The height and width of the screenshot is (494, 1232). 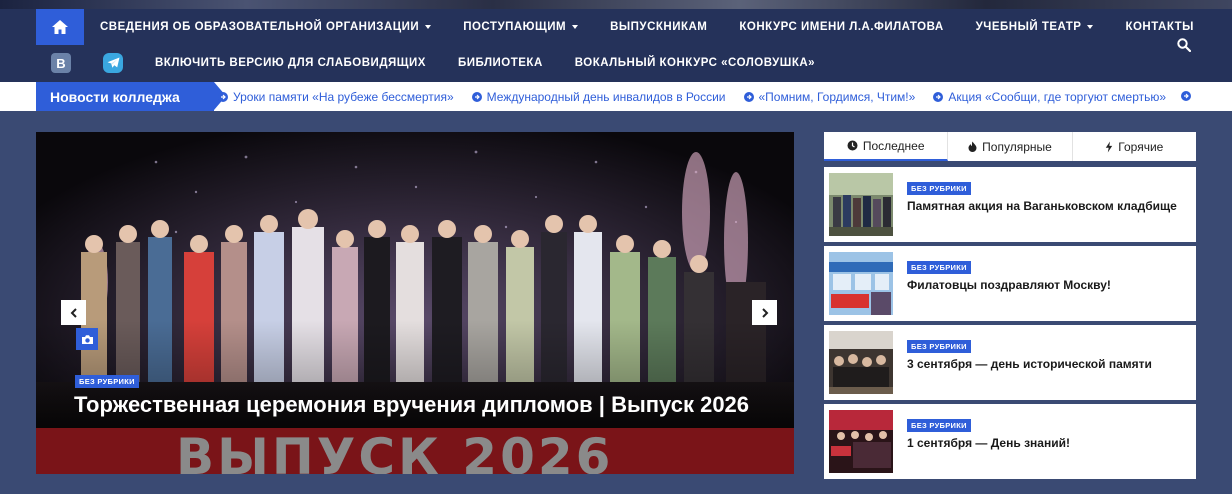 I want to click on clock-icon, so click(x=852, y=145).